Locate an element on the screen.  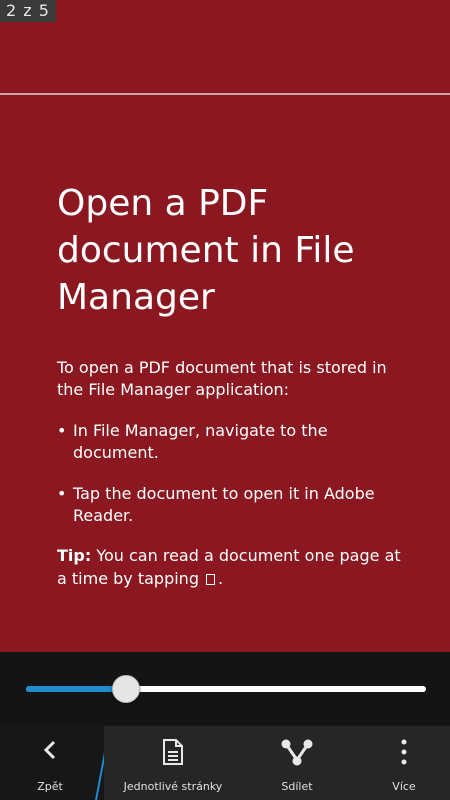
single-pages-button: Jednotlivé stránky is located at coordinates (173, 763).